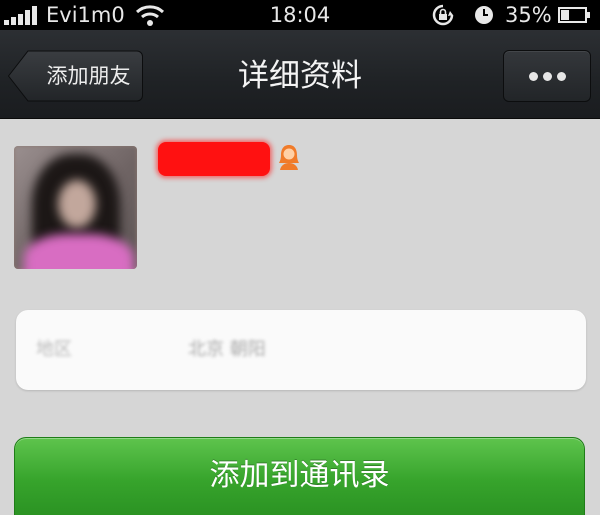 The image size is (600, 515). I want to click on status-bar: Evi1m0 18:04 35%, so click(300, 15).